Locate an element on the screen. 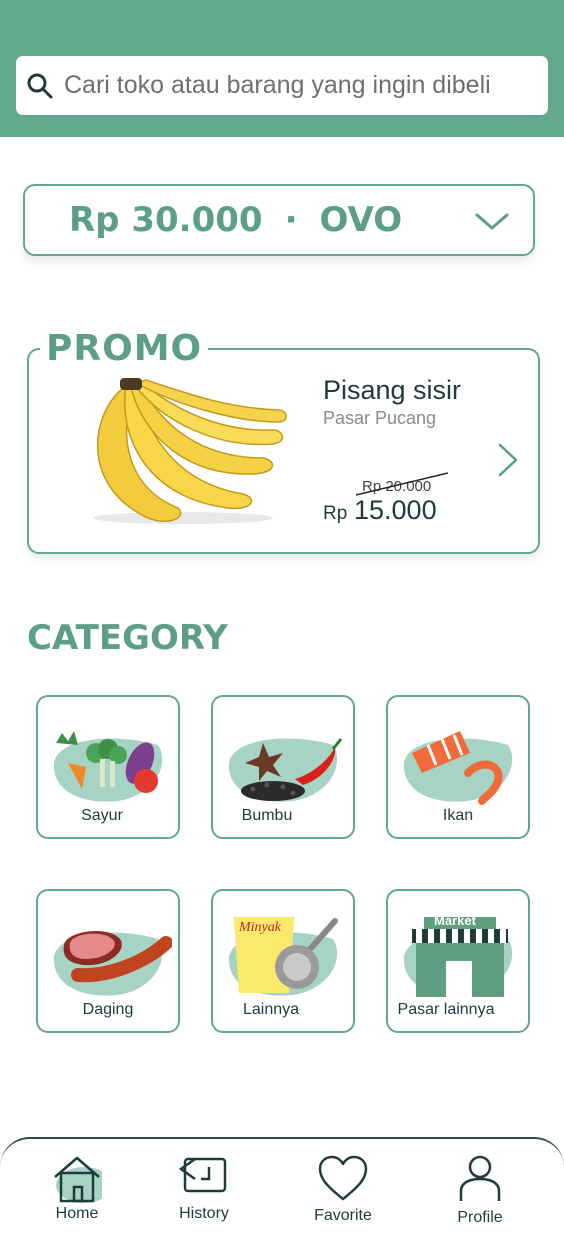 The width and height of the screenshot is (564, 1240). banana-image is located at coordinates (190, 451).